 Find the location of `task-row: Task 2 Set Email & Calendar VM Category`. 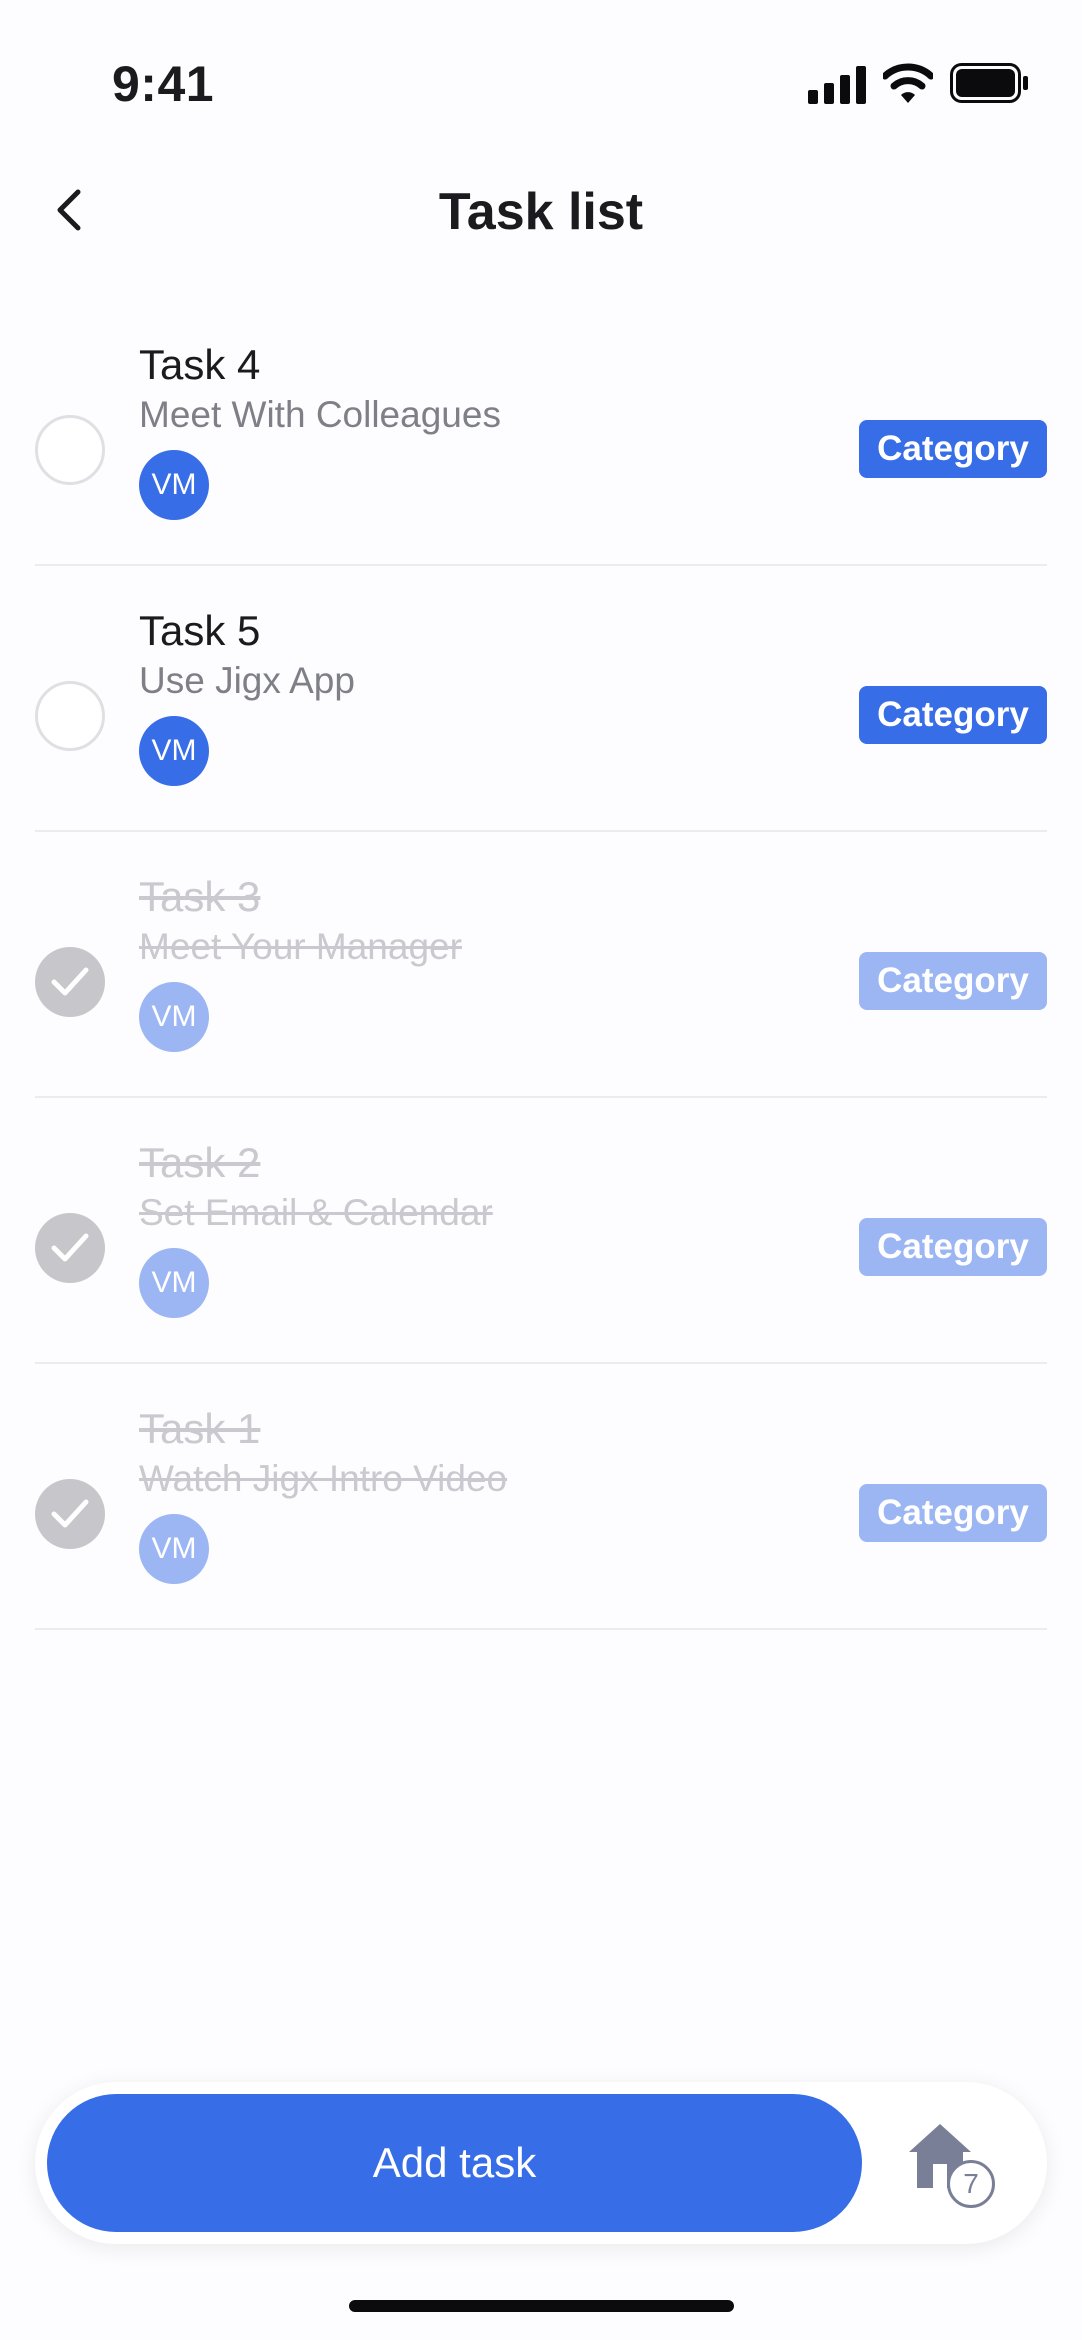

task-row: Task 2 Set Email & Calendar VM Category is located at coordinates (541, 1231).